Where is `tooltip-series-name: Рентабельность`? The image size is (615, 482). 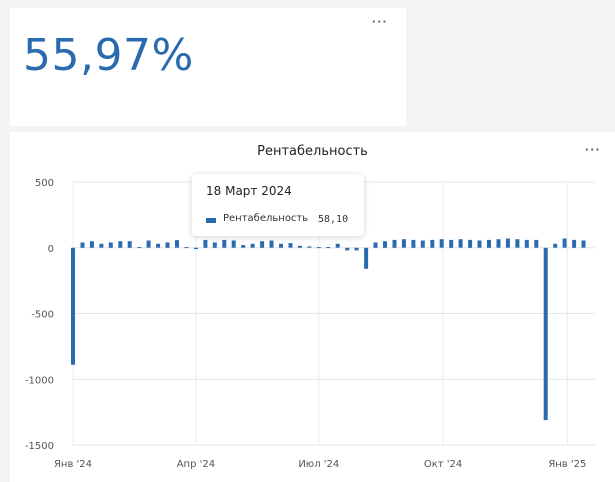
tooltip-series-name: Рентабельность is located at coordinates (266, 218).